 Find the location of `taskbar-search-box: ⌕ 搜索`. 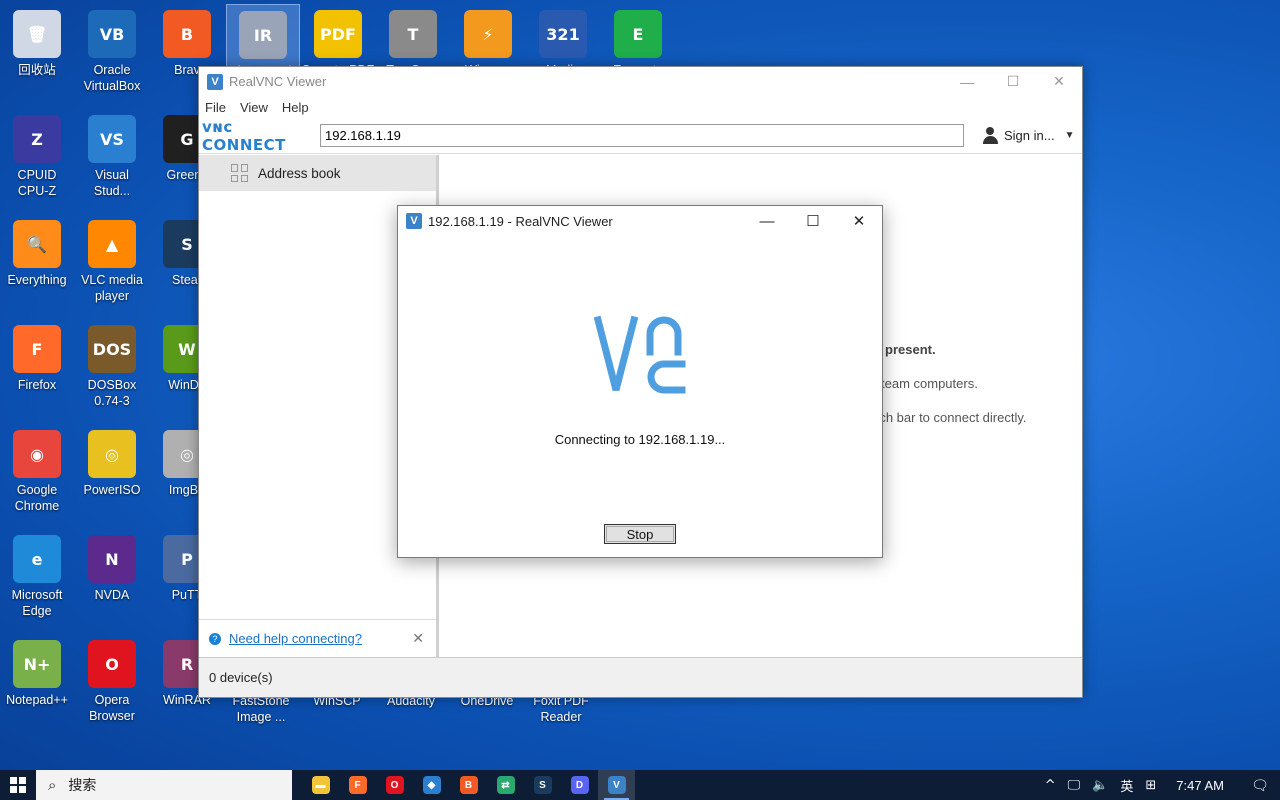

taskbar-search-box: ⌕ 搜索 is located at coordinates (164, 785).